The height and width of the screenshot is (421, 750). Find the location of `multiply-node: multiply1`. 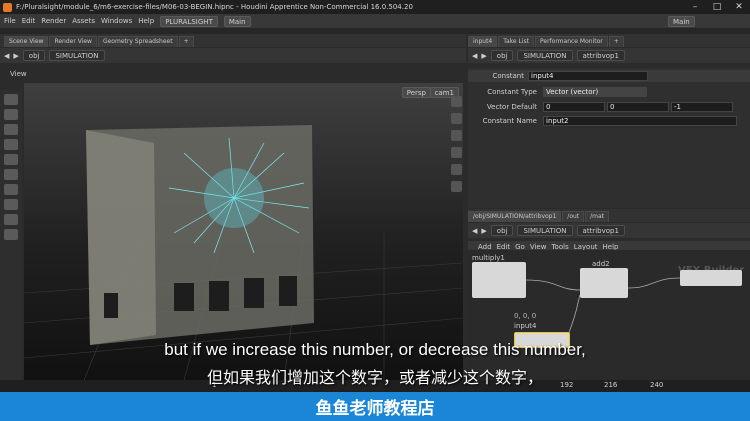

multiply-node: multiply1 is located at coordinates (499, 276).